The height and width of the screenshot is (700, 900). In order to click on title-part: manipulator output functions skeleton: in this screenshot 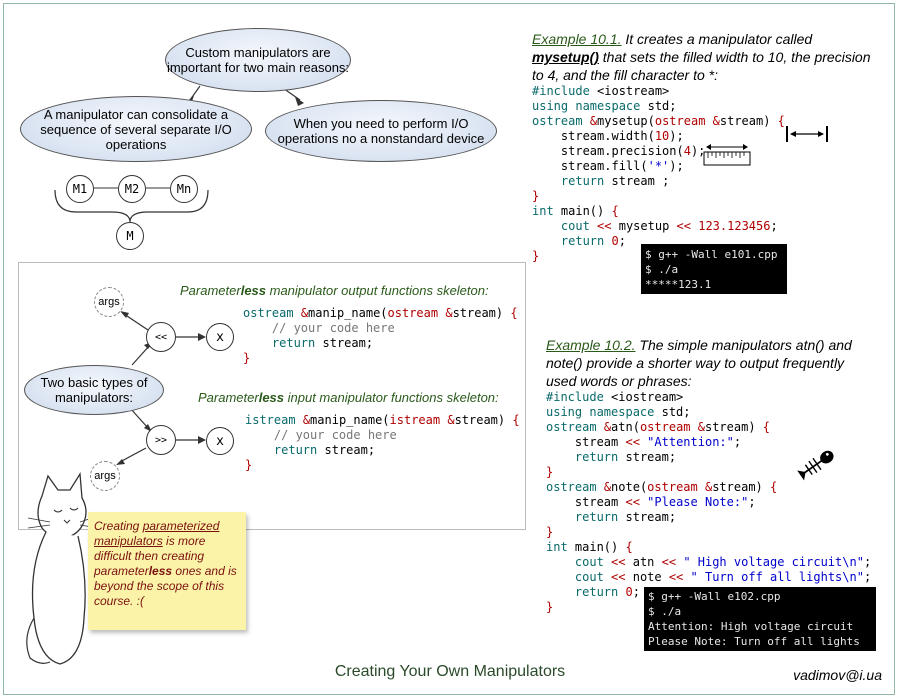, I will do `click(377, 290)`.